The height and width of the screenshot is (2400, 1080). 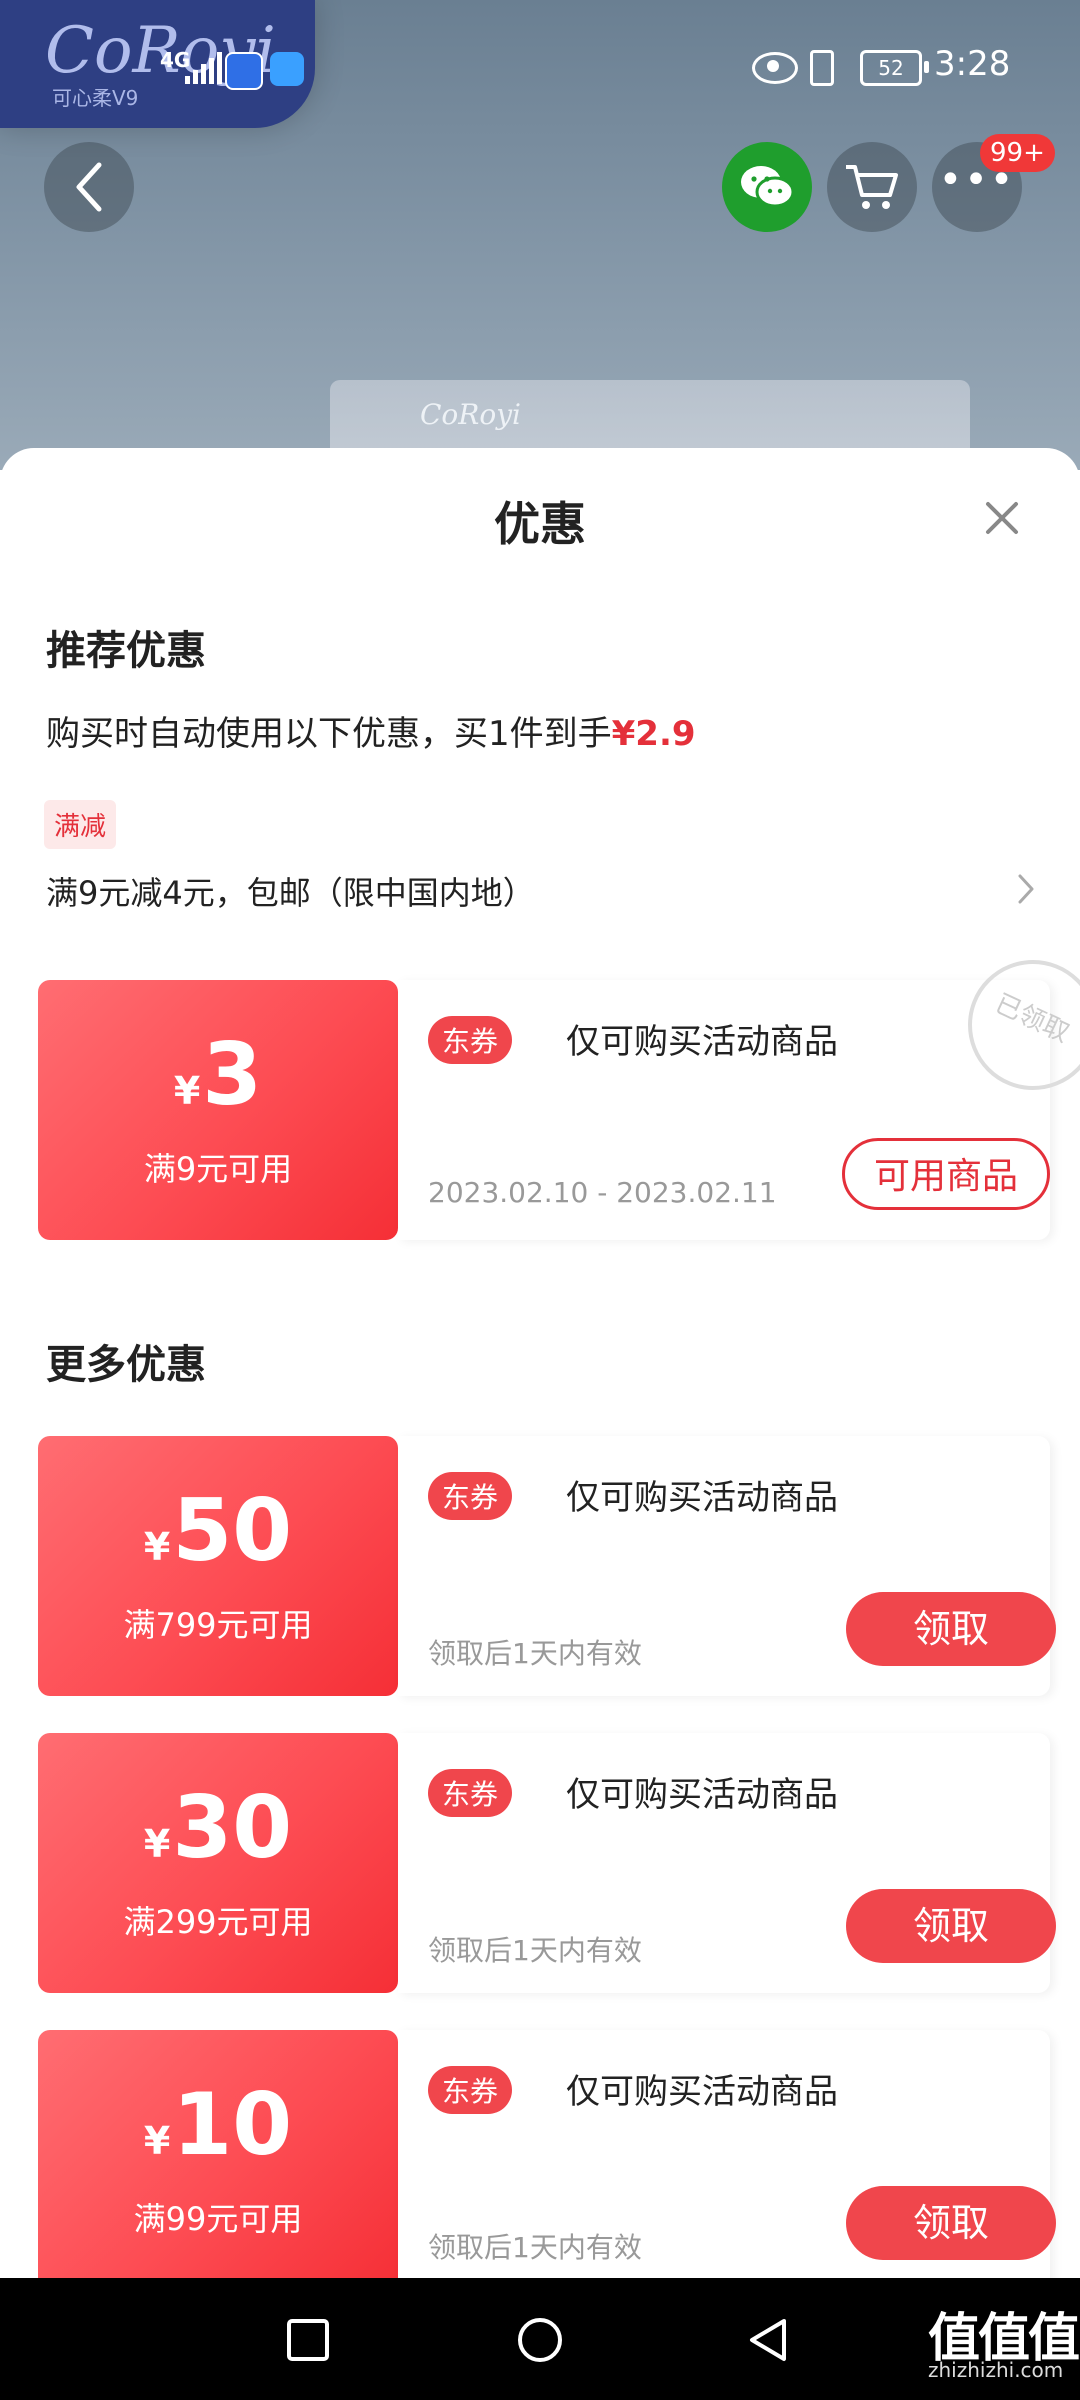 What do you see at coordinates (232, 1828) in the screenshot?
I see `coupon-amount-value: 30` at bounding box center [232, 1828].